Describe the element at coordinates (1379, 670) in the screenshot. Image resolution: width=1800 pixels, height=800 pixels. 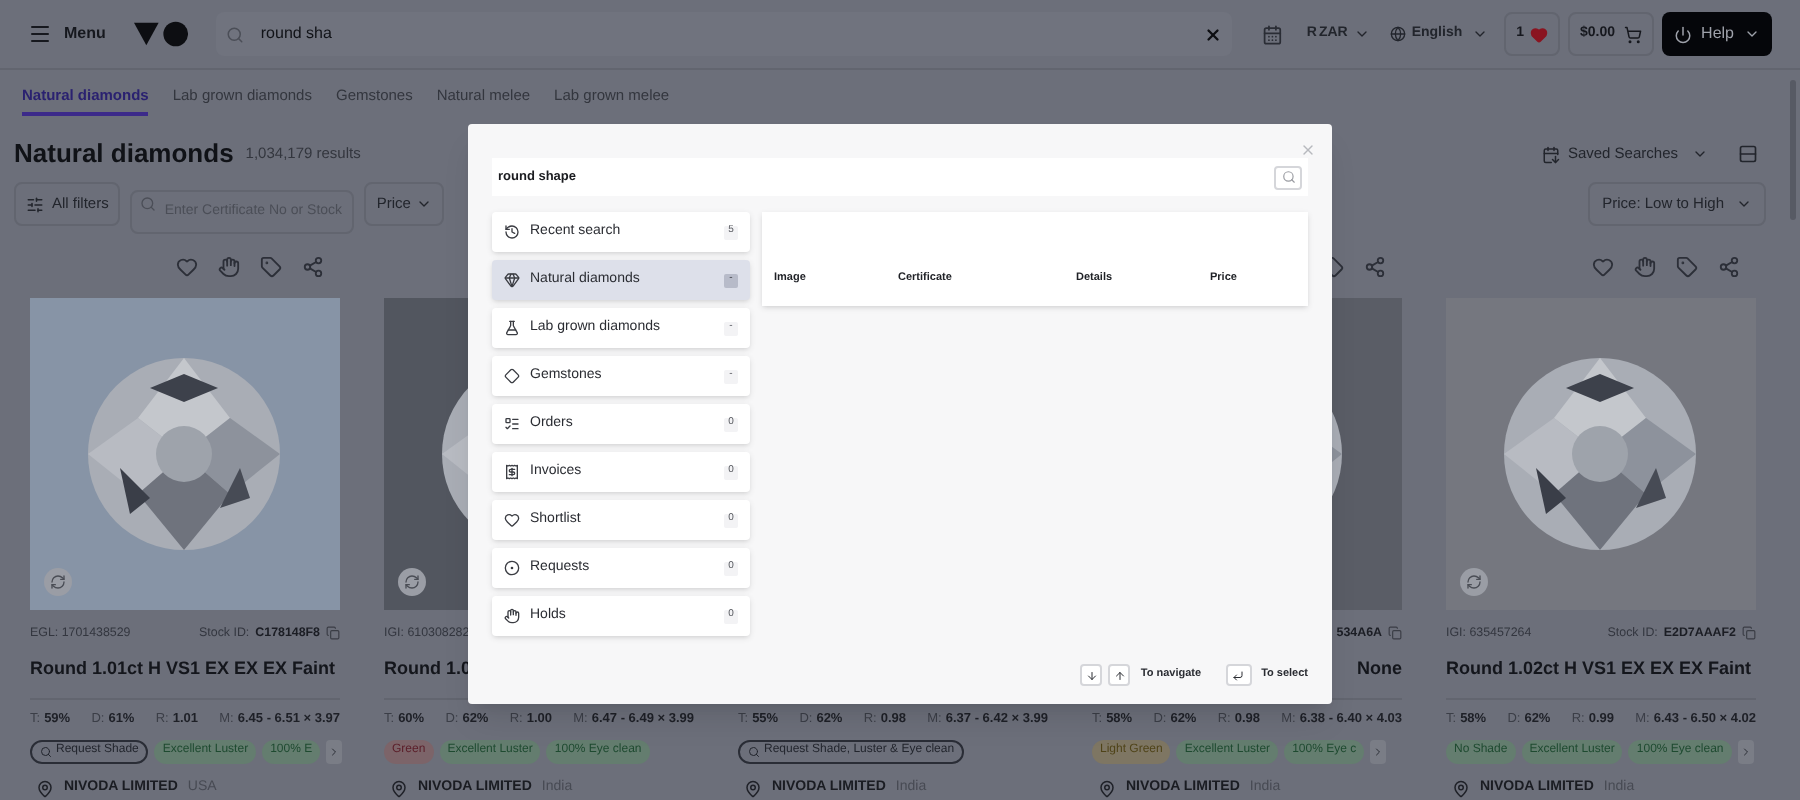
I see `diamond-title: None` at that location.